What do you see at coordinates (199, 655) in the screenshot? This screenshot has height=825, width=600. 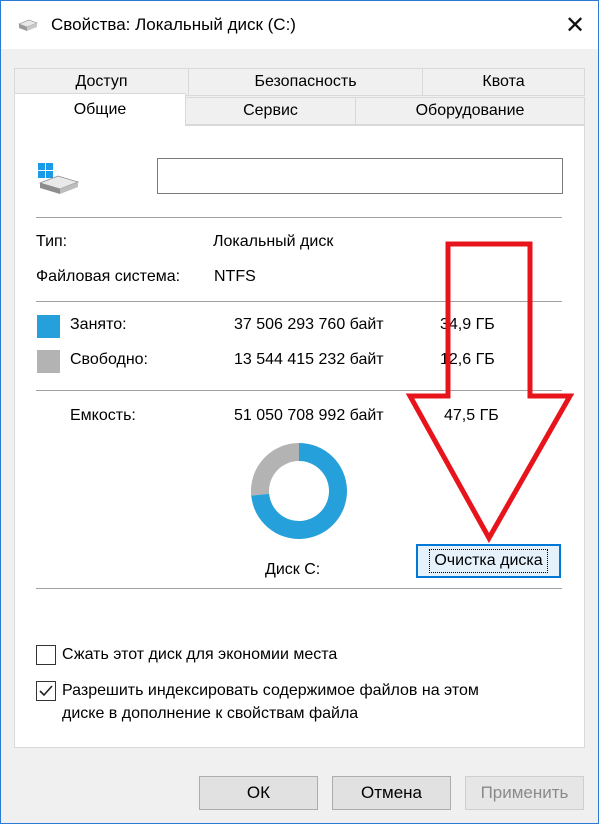 I see `compress-label: Сжать этот диск для экономии места` at bounding box center [199, 655].